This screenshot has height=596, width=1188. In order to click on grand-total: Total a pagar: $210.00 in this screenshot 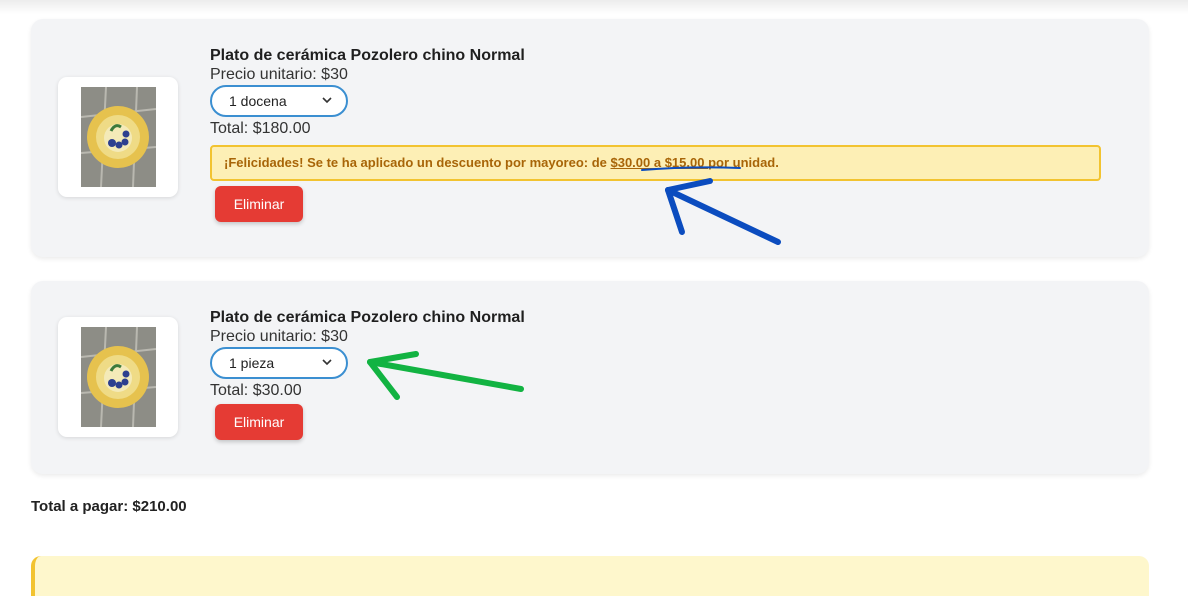, I will do `click(109, 506)`.